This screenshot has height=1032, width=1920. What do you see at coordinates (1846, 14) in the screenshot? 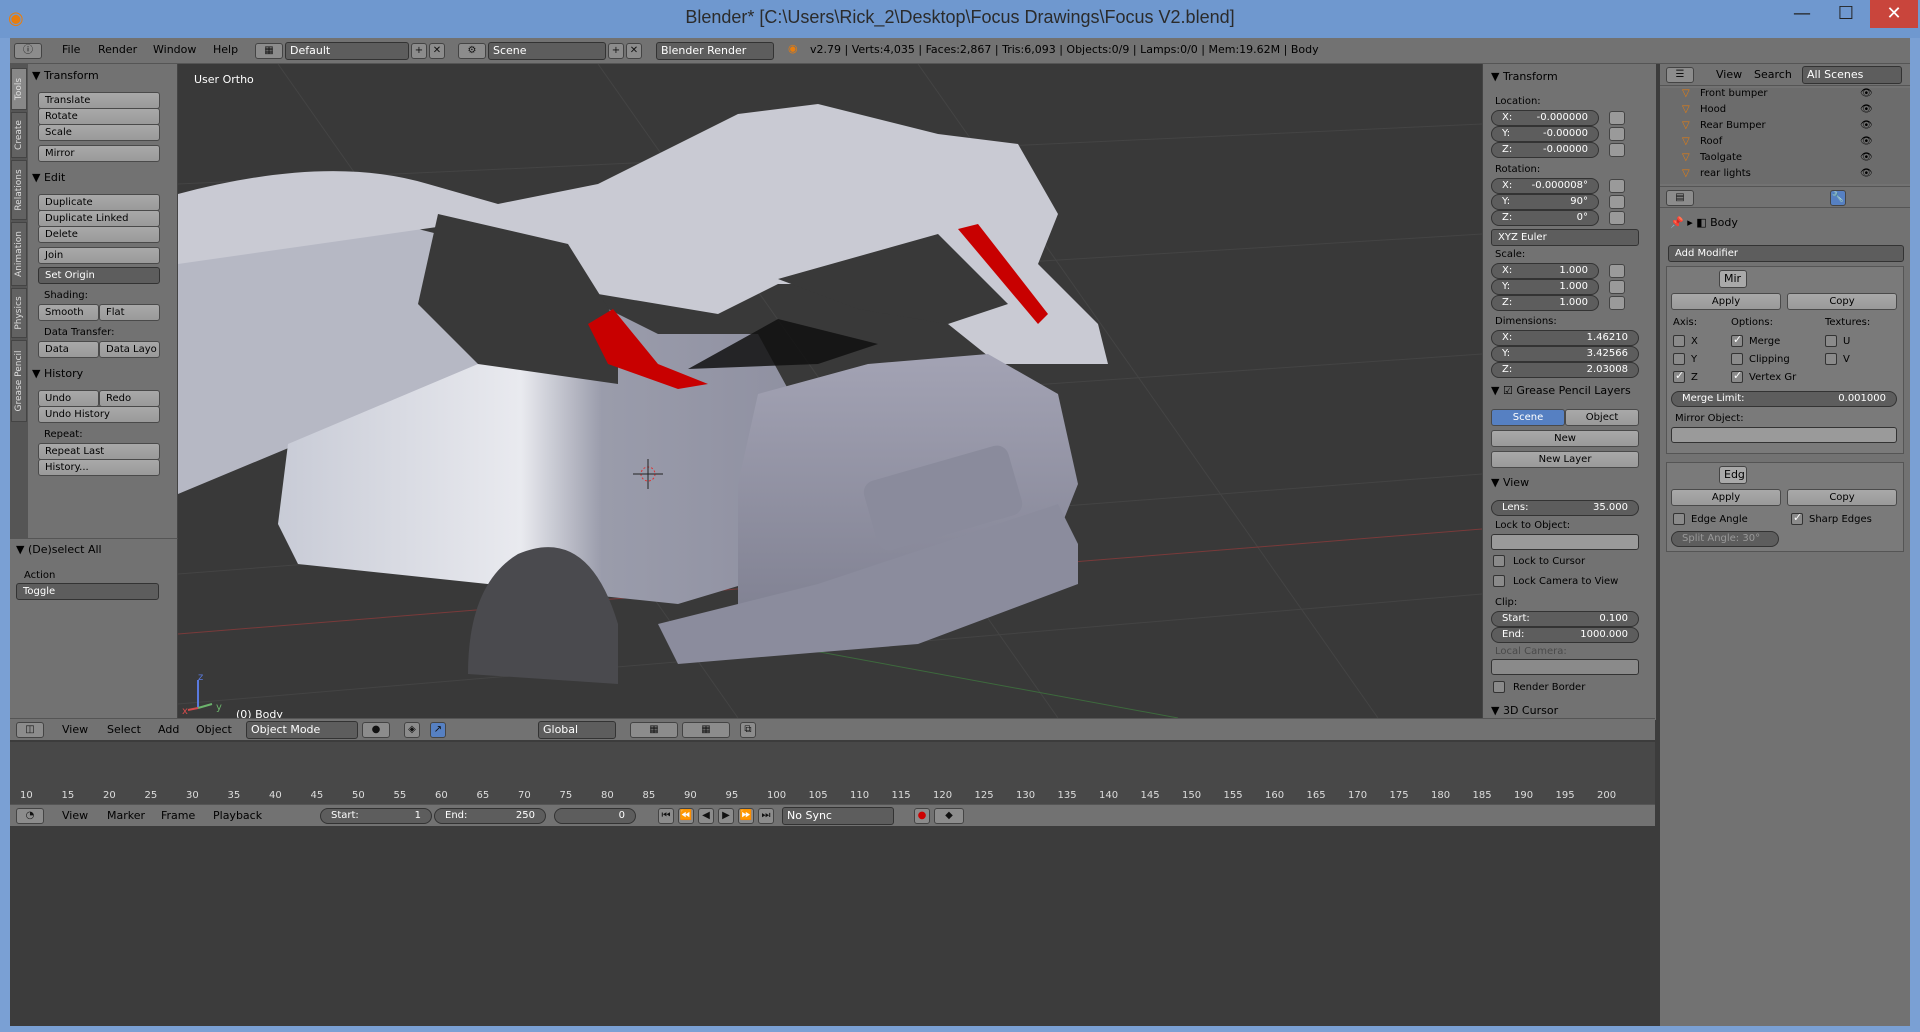
I see `maximize-button: ☐` at bounding box center [1846, 14].